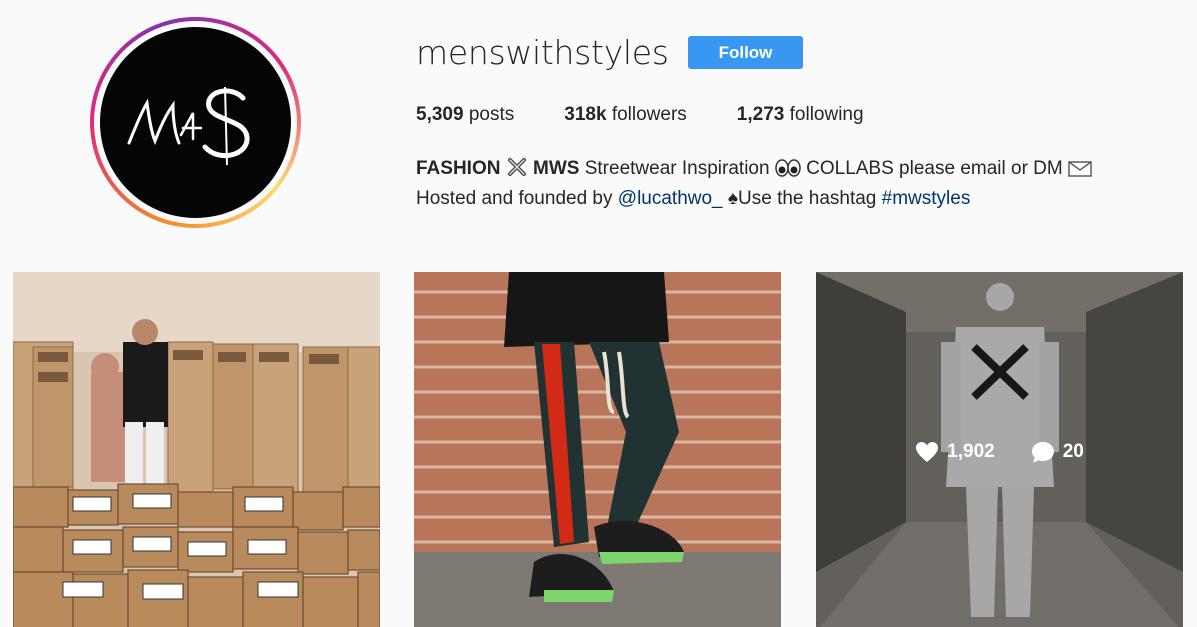 Image resolution: width=1197 pixels, height=627 pixels. I want to click on bio-fashion: FASHION, so click(458, 168).